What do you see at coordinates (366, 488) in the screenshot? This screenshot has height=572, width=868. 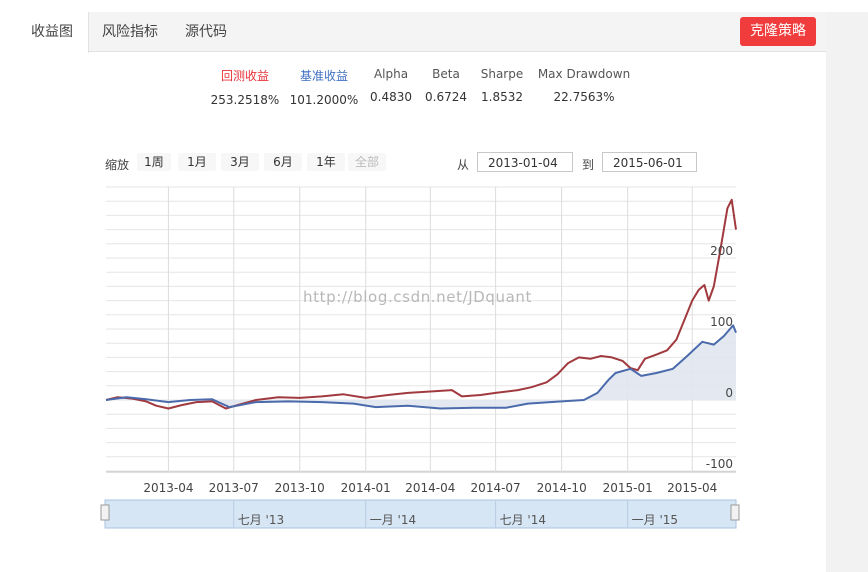 I see `x-tick-label: 2014-01` at bounding box center [366, 488].